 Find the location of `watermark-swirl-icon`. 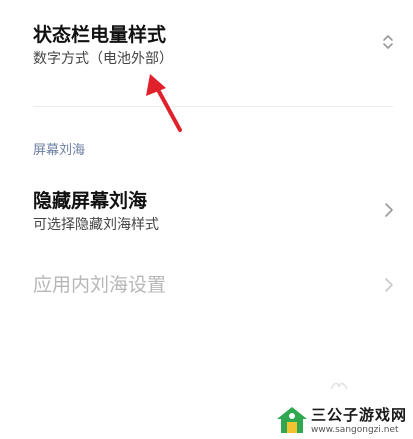

watermark-swirl-icon is located at coordinates (339, 386).